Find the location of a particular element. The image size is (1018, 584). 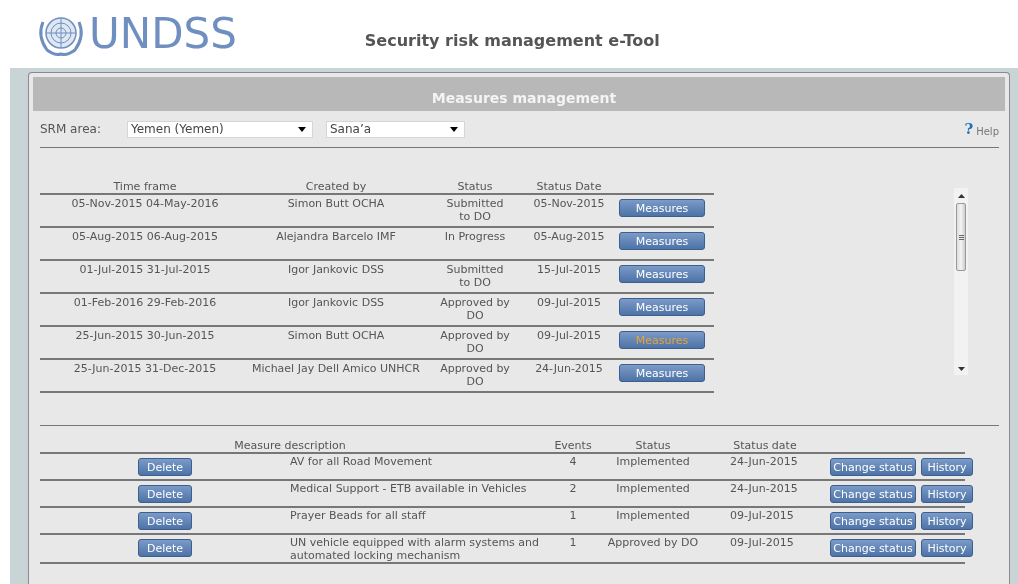

table-cell: 2 is located at coordinates (573, 488).